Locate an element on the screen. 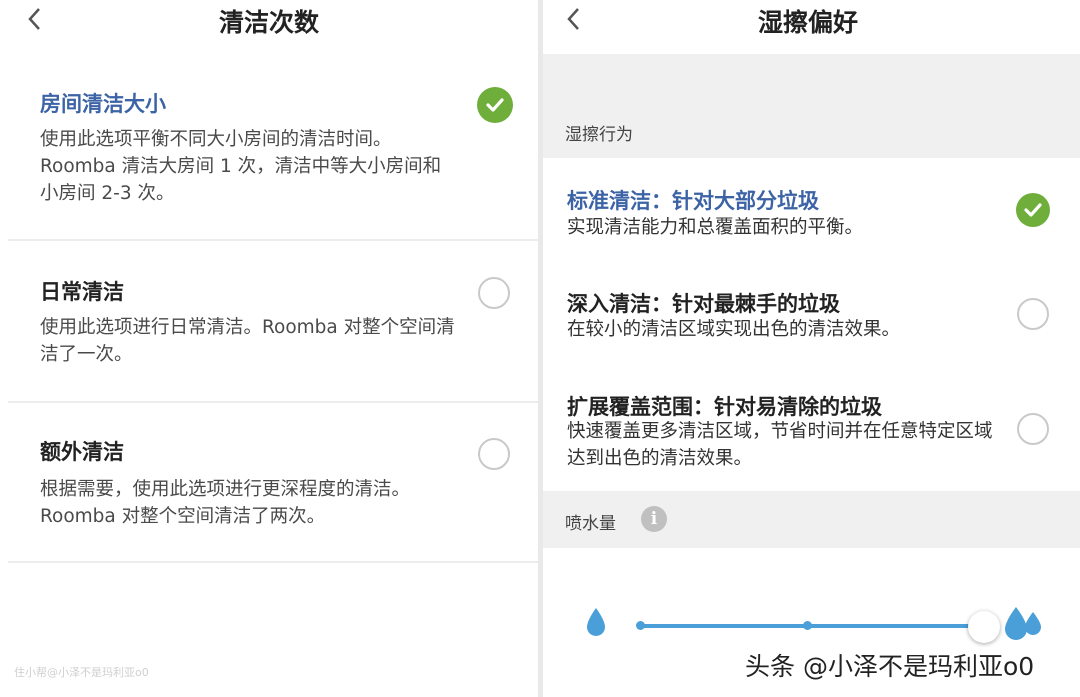 The image size is (1080, 697). section-label: 湿擦行为 is located at coordinates (599, 135).